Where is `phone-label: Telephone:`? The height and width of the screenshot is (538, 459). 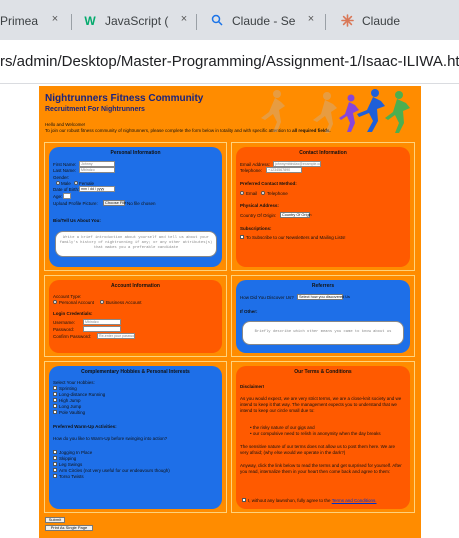
phone-label: Telephone: is located at coordinates (251, 170).